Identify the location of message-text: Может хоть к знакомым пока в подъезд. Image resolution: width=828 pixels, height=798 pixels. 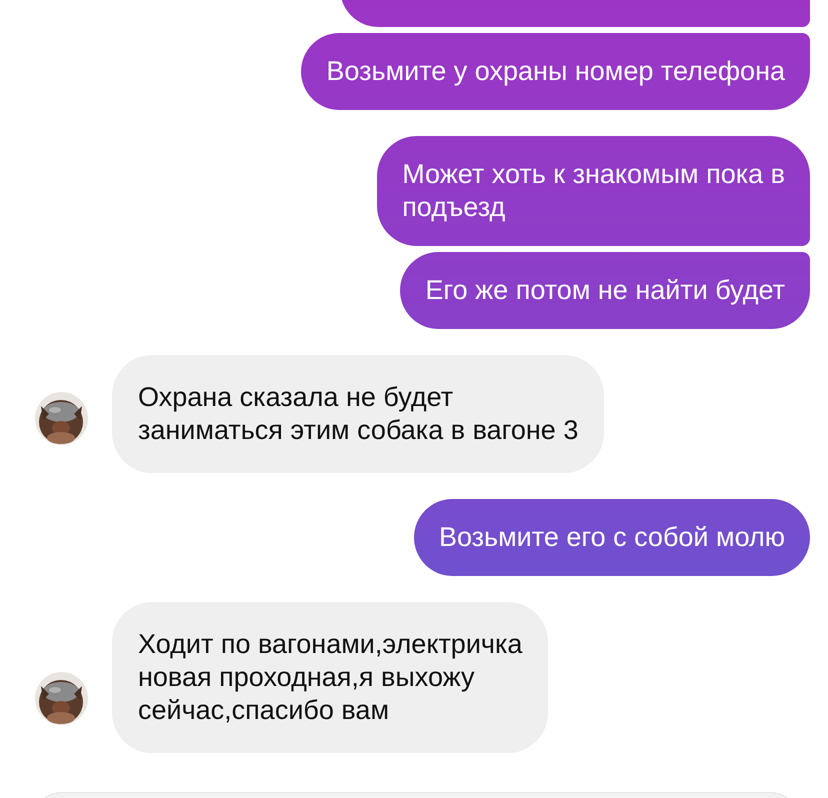
(593, 190).